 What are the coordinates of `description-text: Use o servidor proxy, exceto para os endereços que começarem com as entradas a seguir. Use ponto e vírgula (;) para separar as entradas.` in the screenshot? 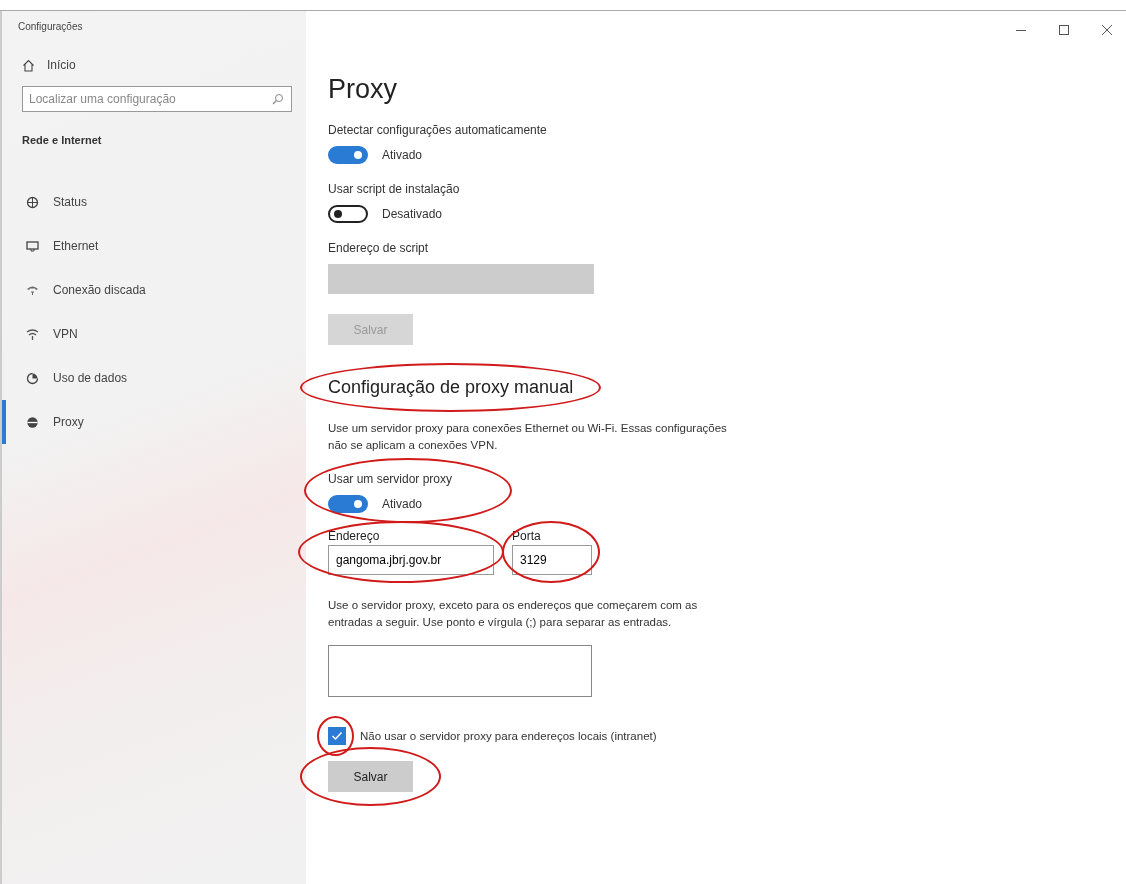 It's located at (513, 614).